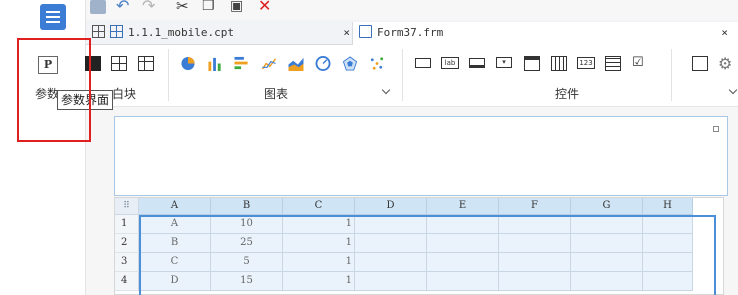  Describe the element at coordinates (377, 63) in the screenshot. I see `scatter-chart-icon` at that location.